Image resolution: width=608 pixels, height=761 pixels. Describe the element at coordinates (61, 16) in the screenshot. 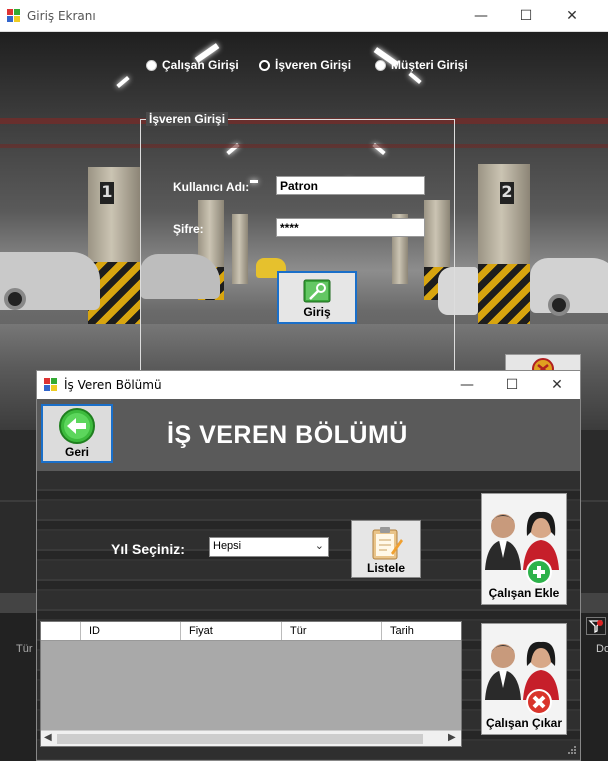

I see `login-window-title: Giriş Ekranı` at that location.